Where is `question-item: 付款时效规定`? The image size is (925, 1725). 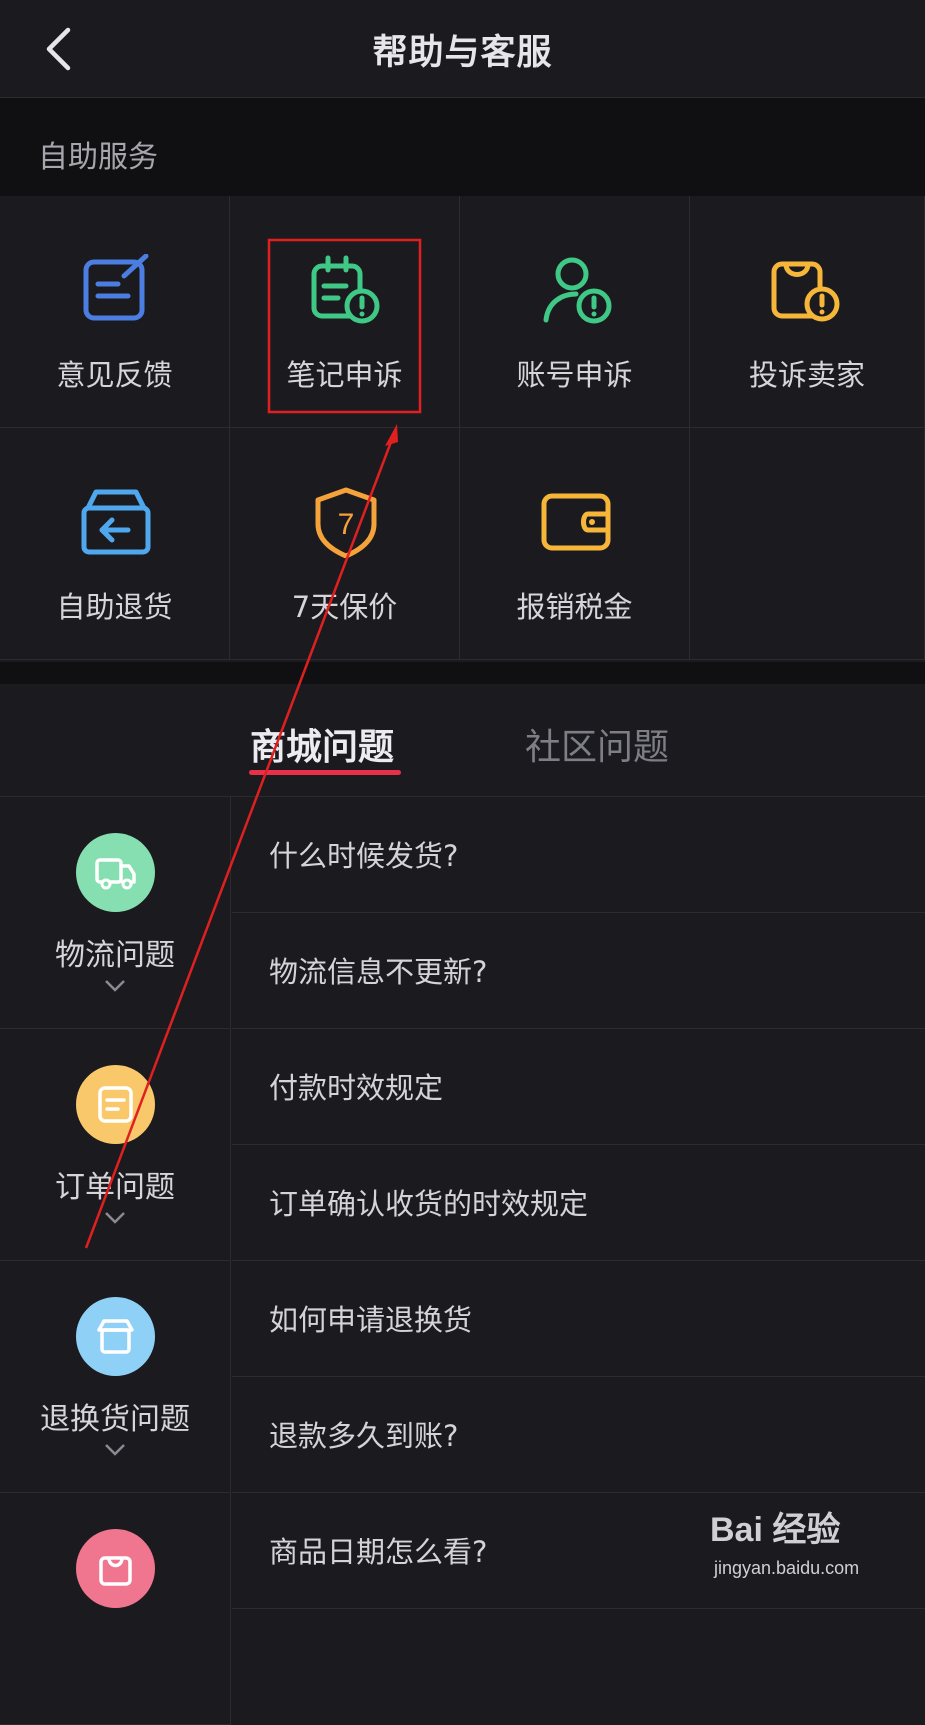 question-item: 付款时效规定 is located at coordinates (578, 1087).